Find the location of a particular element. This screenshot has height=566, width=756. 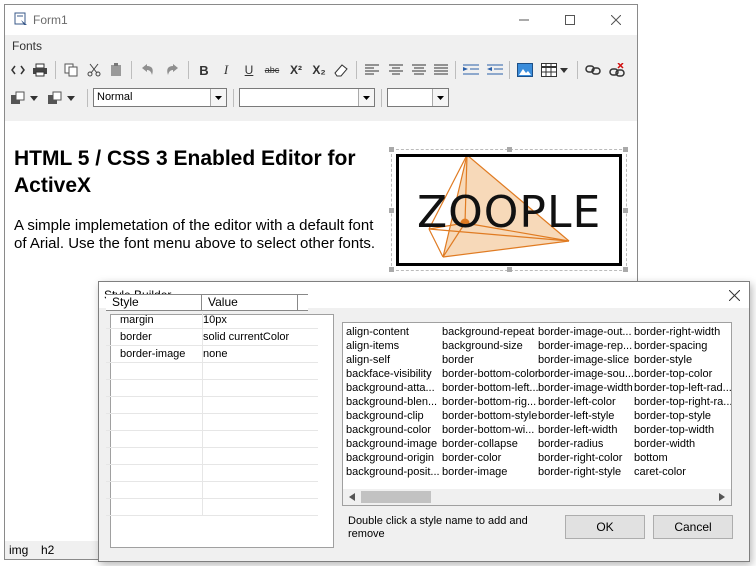

position-icon is located at coordinates (55, 98).